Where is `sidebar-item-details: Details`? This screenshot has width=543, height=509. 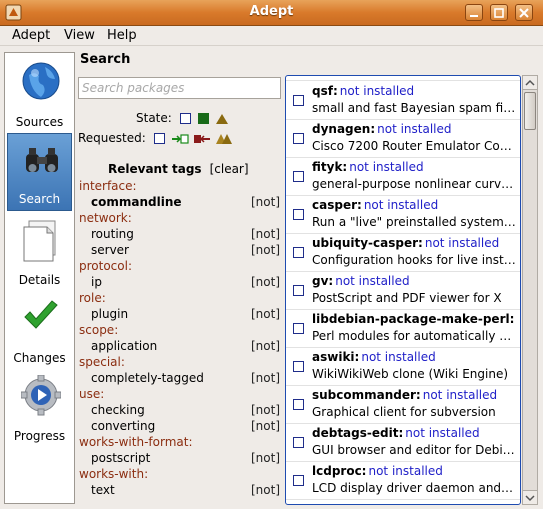
sidebar-item-details: Details is located at coordinates (39, 252).